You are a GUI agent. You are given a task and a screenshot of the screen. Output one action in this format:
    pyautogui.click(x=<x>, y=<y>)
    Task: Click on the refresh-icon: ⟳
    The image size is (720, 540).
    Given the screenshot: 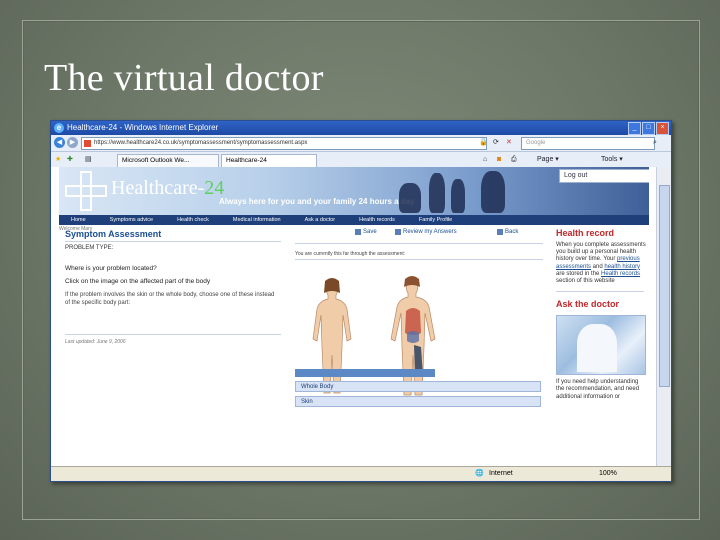 What is the action you would take?
    pyautogui.click(x=496, y=143)
    